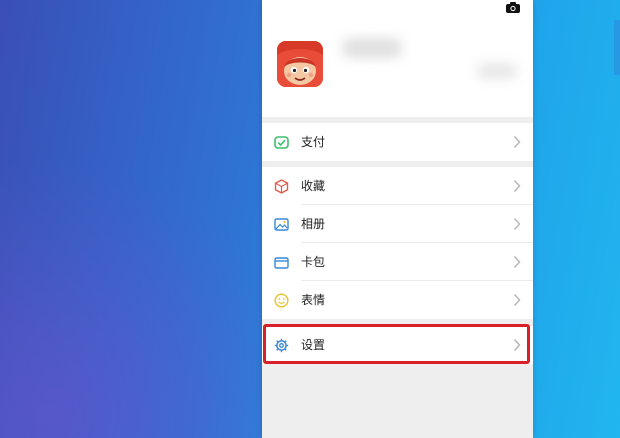 The image size is (620, 438). Describe the element at coordinates (397, 262) in the screenshot. I see `menu-item-cards: 卡包` at that location.